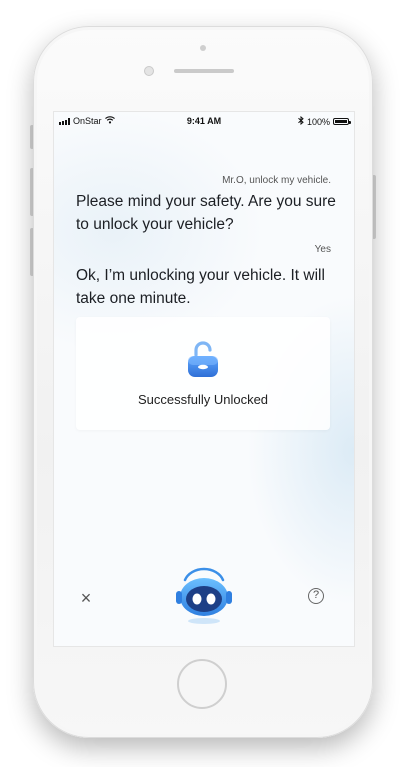 This screenshot has width=407, height=767. Describe the element at coordinates (204, 122) in the screenshot. I see `status-bar: OnStar 9:41 AM 100%` at that location.